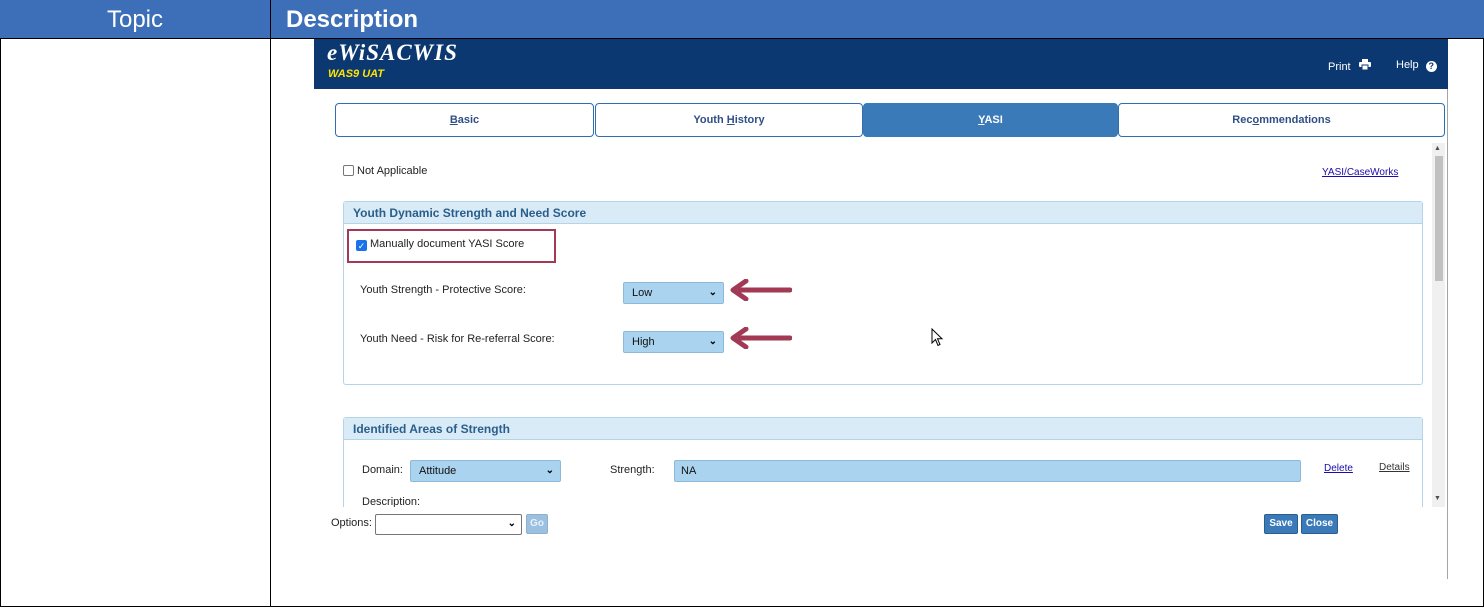  What do you see at coordinates (1431, 66) in the screenshot?
I see `question-icon: ?` at bounding box center [1431, 66].